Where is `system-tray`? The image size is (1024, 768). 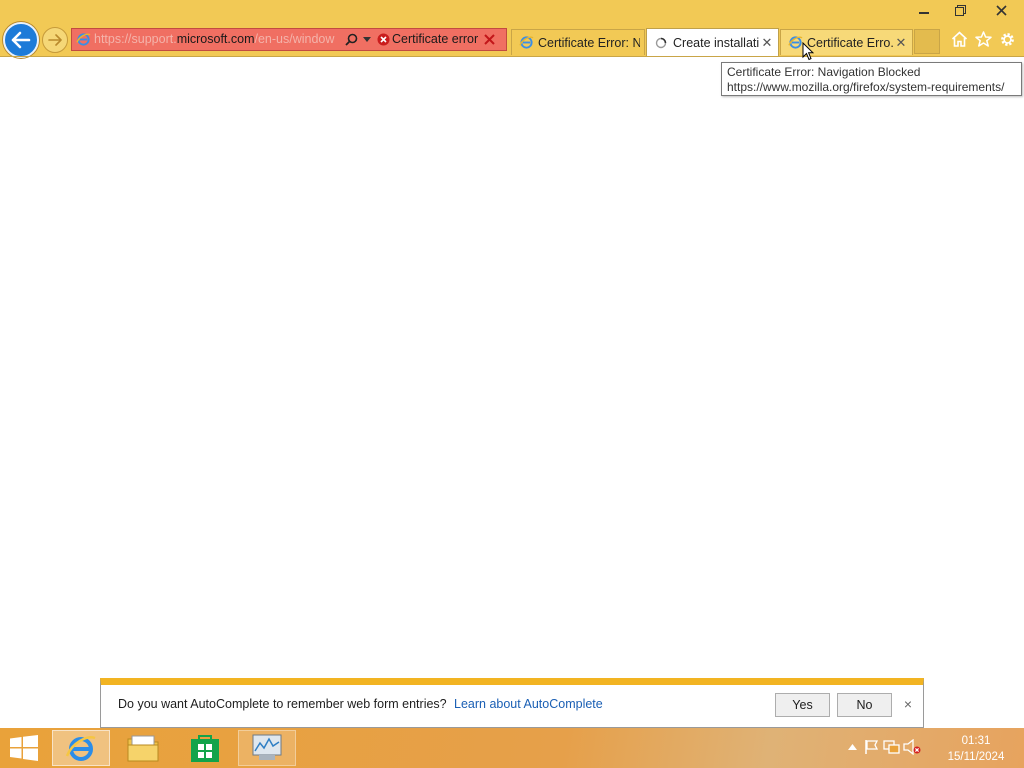 system-tray is located at coordinates (882, 747).